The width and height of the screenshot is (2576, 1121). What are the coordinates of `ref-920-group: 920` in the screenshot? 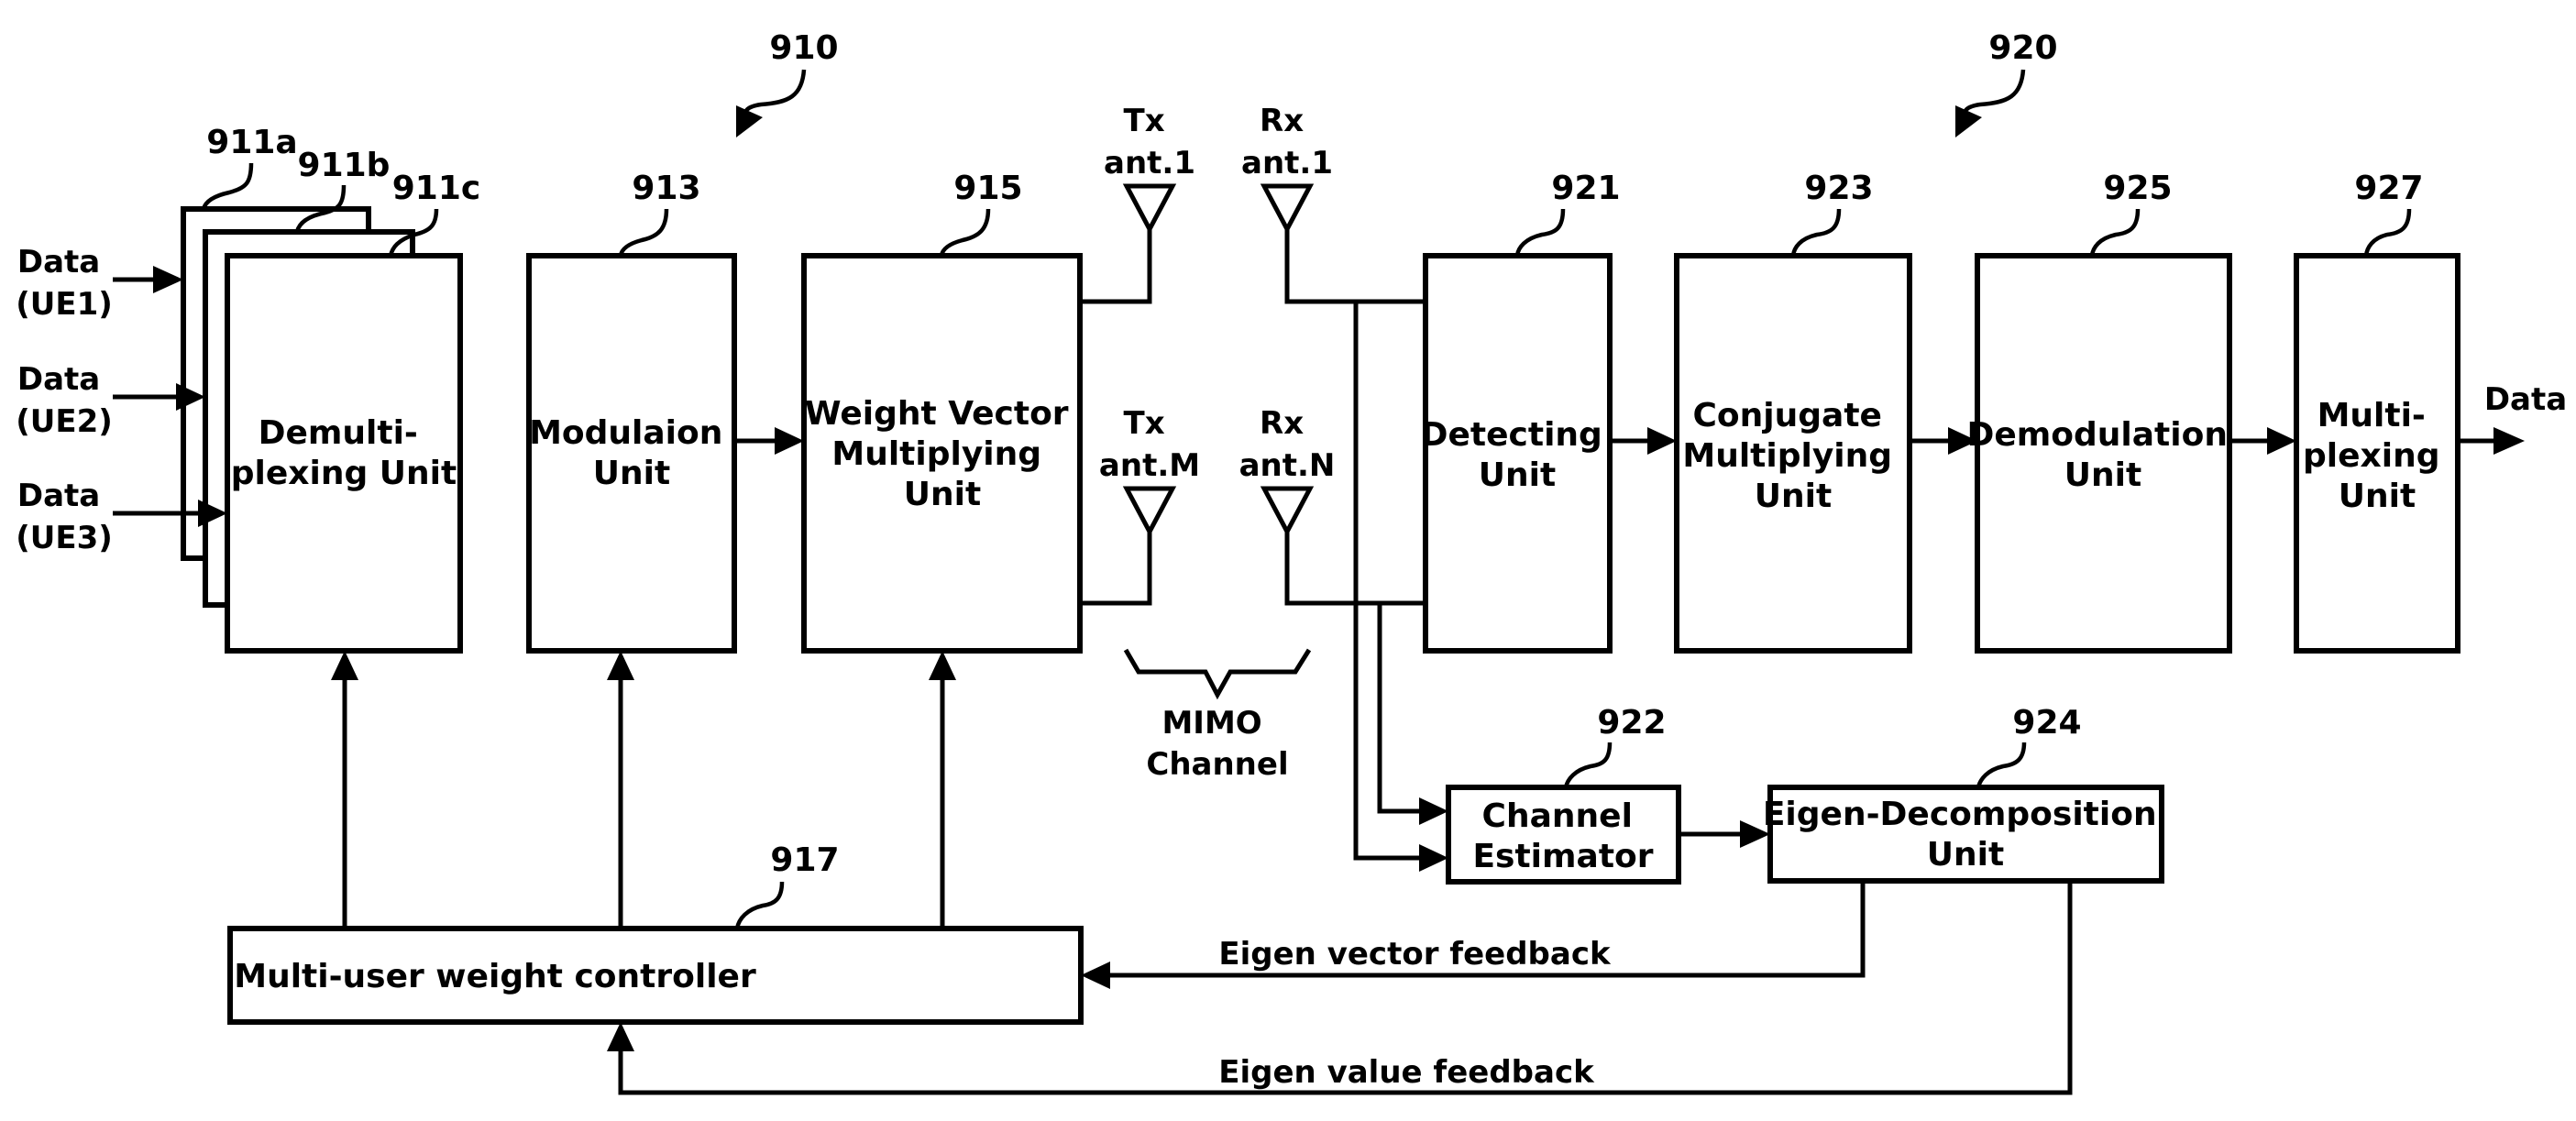 It's located at (2007, 83).